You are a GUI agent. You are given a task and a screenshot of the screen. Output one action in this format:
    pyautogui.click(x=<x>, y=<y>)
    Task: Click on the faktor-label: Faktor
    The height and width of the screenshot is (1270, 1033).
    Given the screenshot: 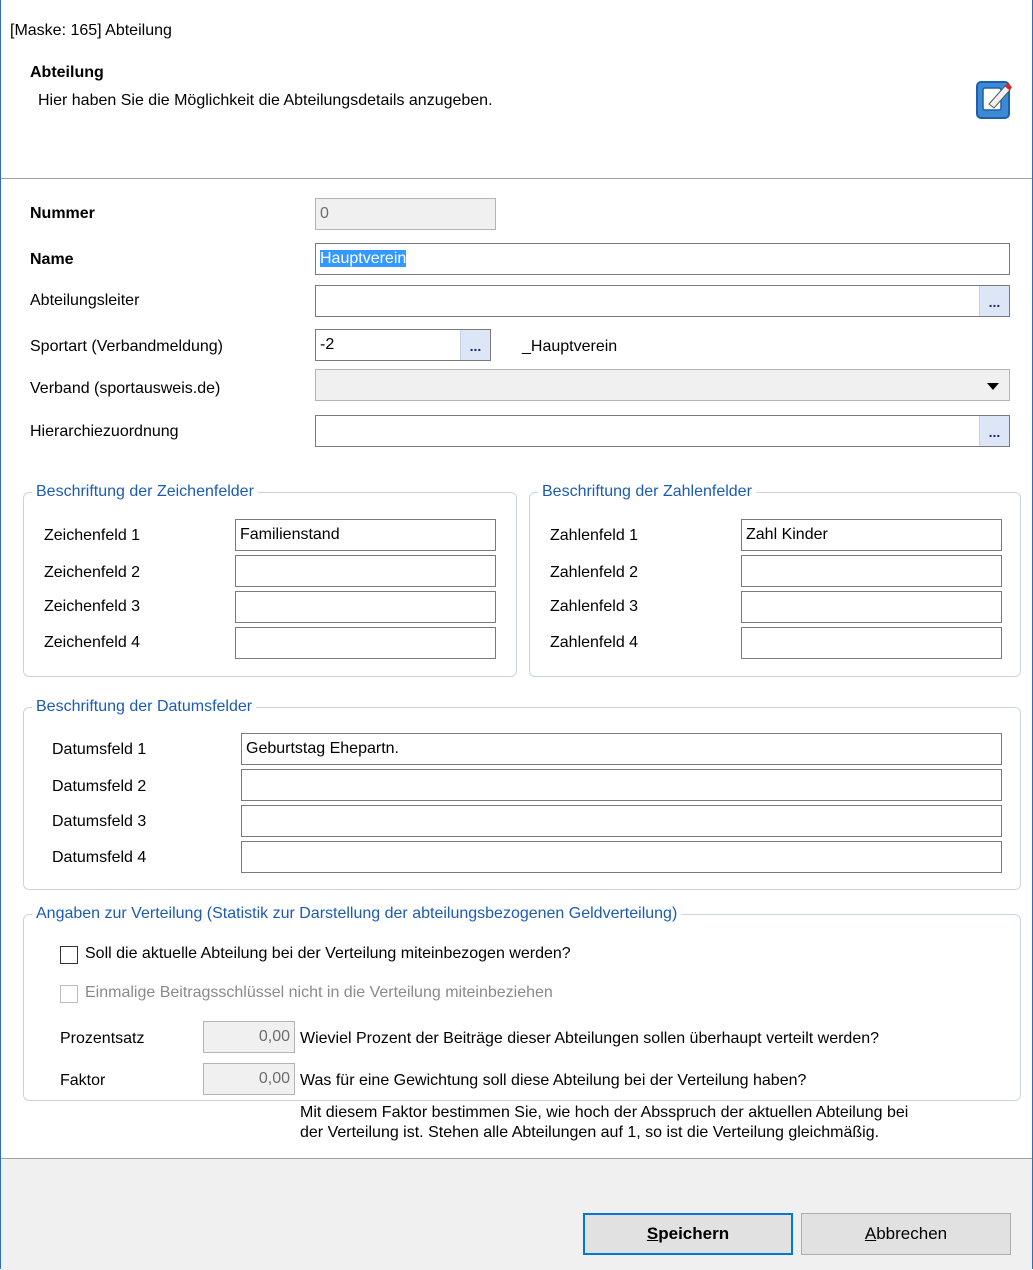 What is the action you would take?
    pyautogui.click(x=83, y=1080)
    